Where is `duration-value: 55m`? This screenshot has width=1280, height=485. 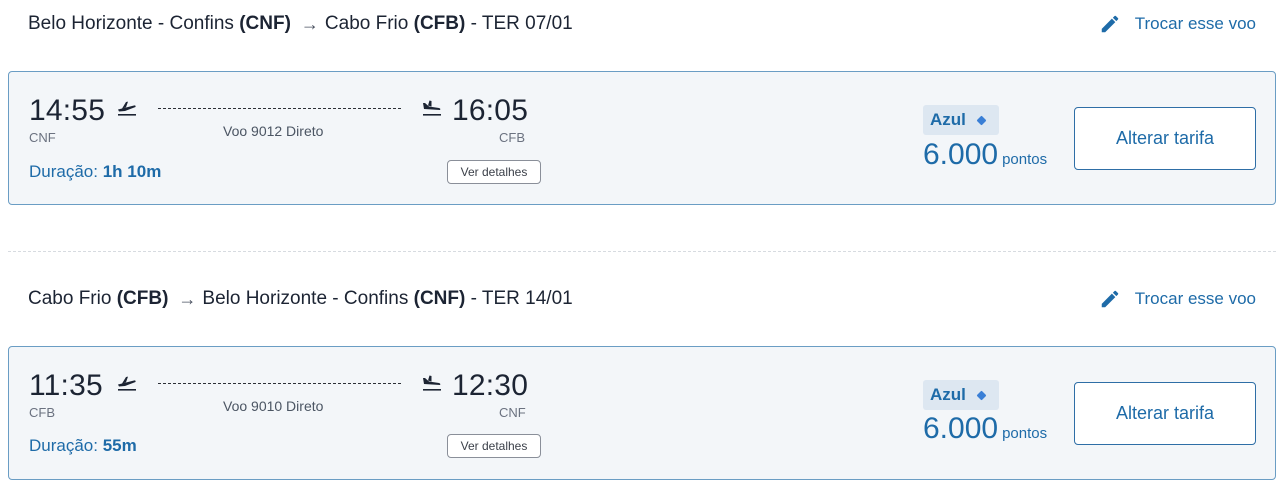 duration-value: 55m is located at coordinates (119, 445).